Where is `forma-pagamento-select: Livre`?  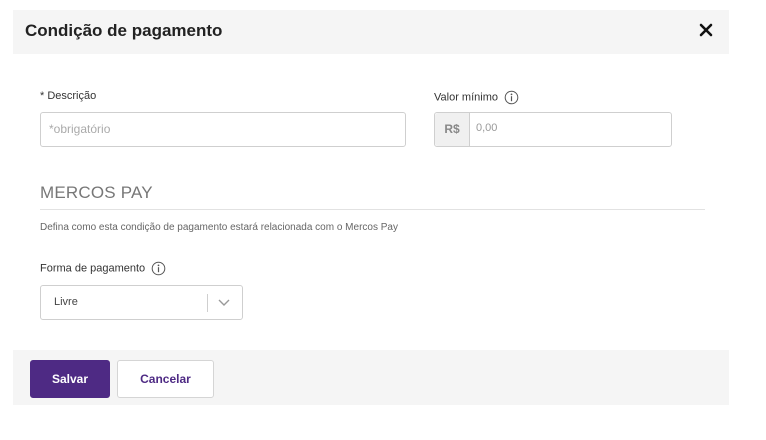
forma-pagamento-select: Livre is located at coordinates (141, 302).